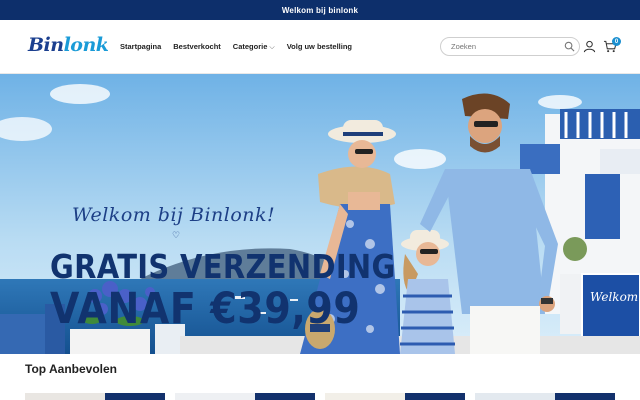 Image resolution: width=640 pixels, height=400 pixels. I want to click on nav-item-categorie-label: Categorie, so click(250, 46).